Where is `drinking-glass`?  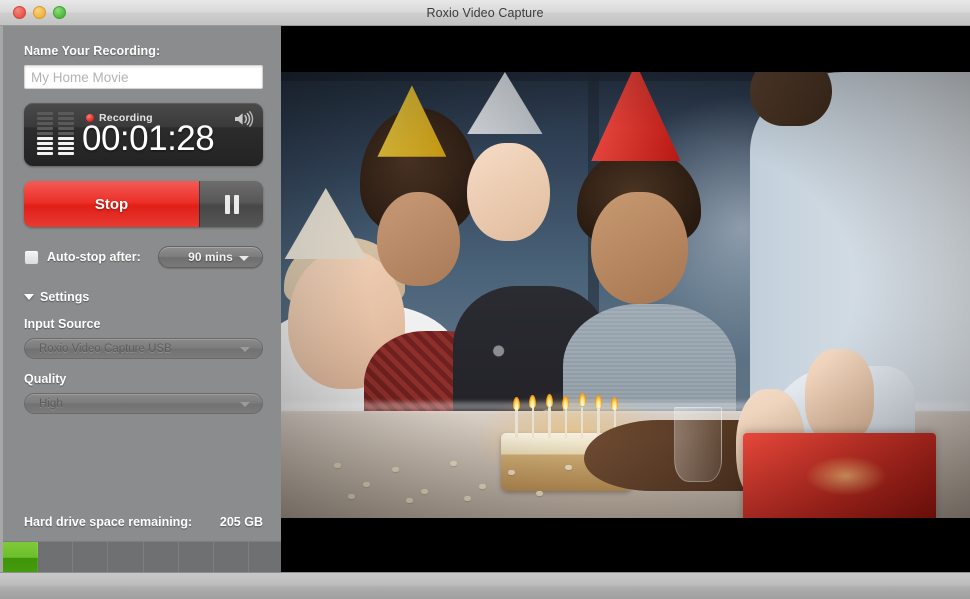
drinking-glass is located at coordinates (697, 444).